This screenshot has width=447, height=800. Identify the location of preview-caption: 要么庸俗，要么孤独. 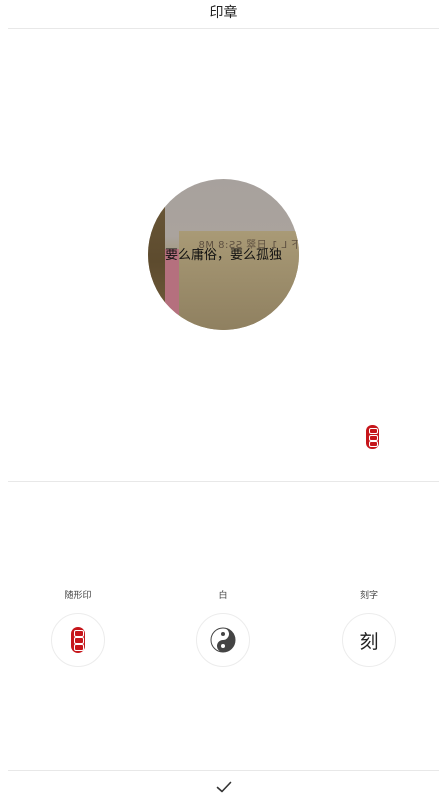
(223, 255).